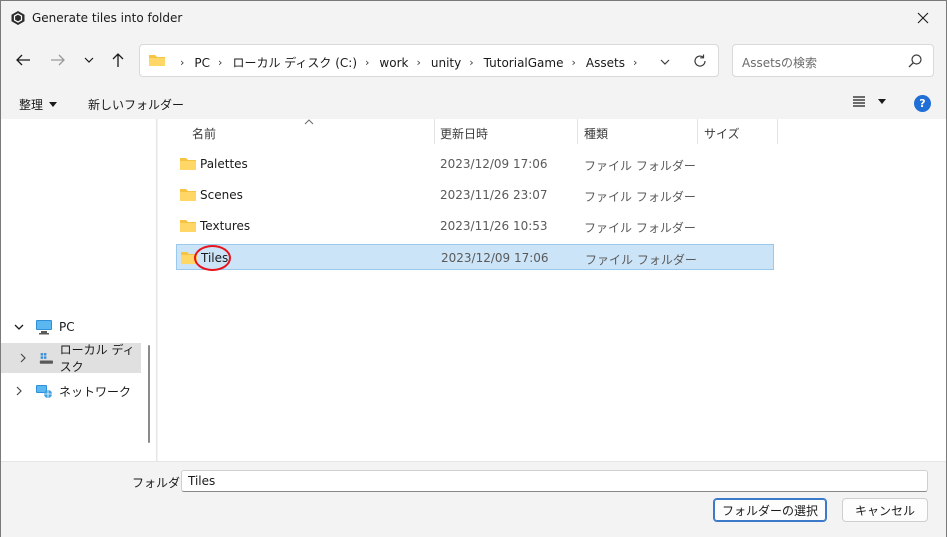  I want to click on table-row-selected: Tiles 2023/12/09 17:06 ファイル フォルダー, so click(475, 257).